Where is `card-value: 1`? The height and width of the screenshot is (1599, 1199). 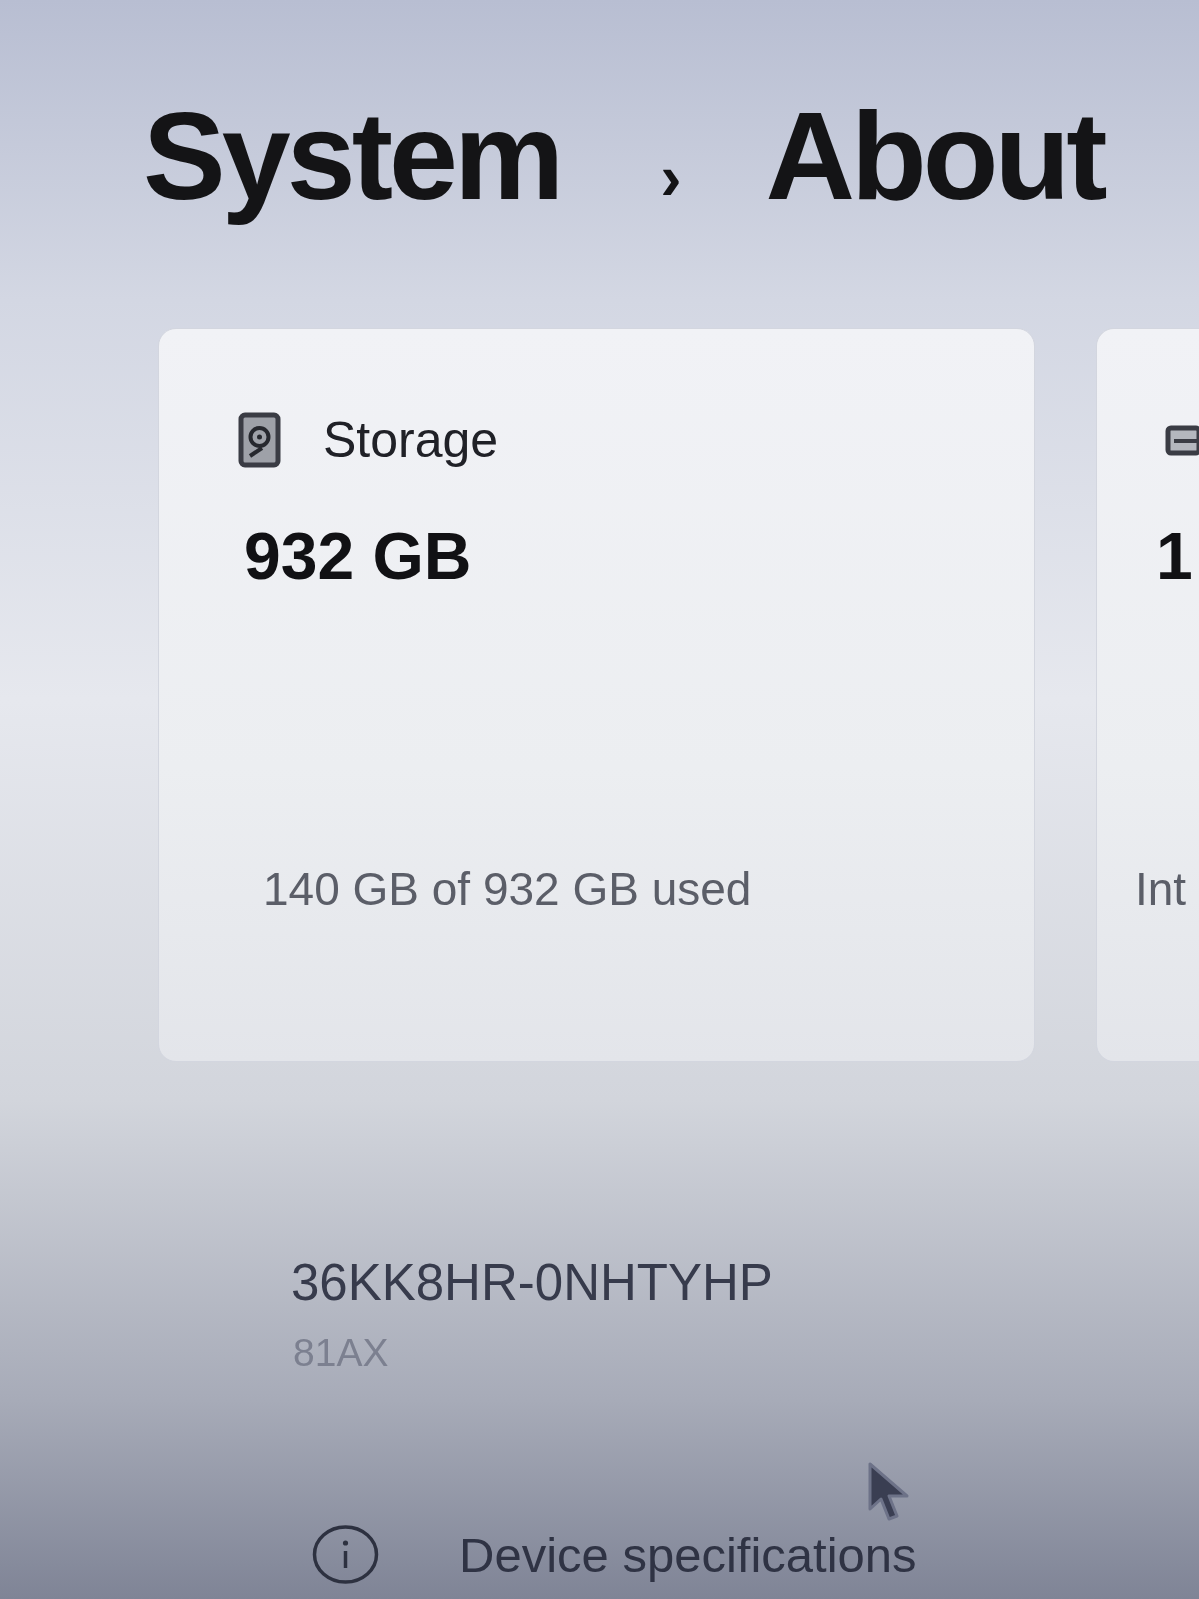
card-value: 1 is located at coordinates (1175, 556).